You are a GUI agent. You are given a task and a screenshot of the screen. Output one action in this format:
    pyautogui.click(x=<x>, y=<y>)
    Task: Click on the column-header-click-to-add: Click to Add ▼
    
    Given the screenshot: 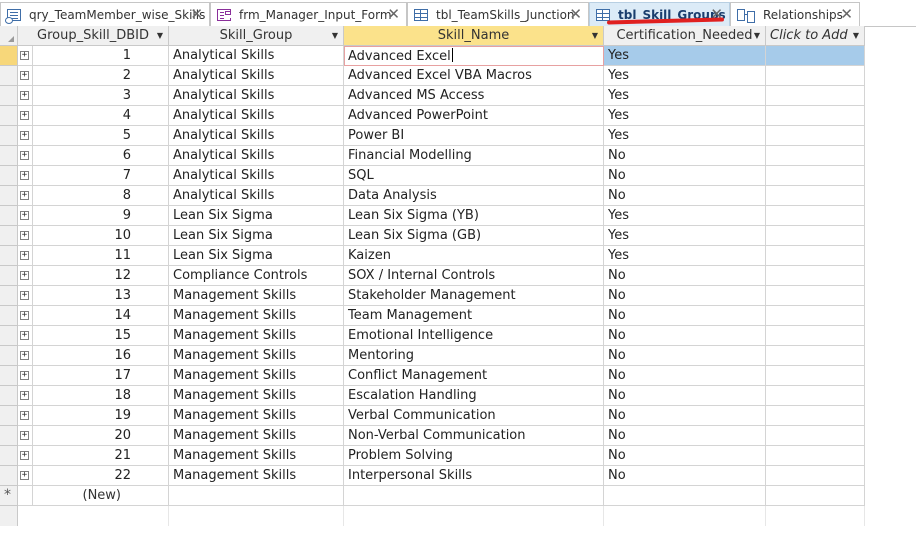 What is the action you would take?
    pyautogui.click(x=815, y=36)
    